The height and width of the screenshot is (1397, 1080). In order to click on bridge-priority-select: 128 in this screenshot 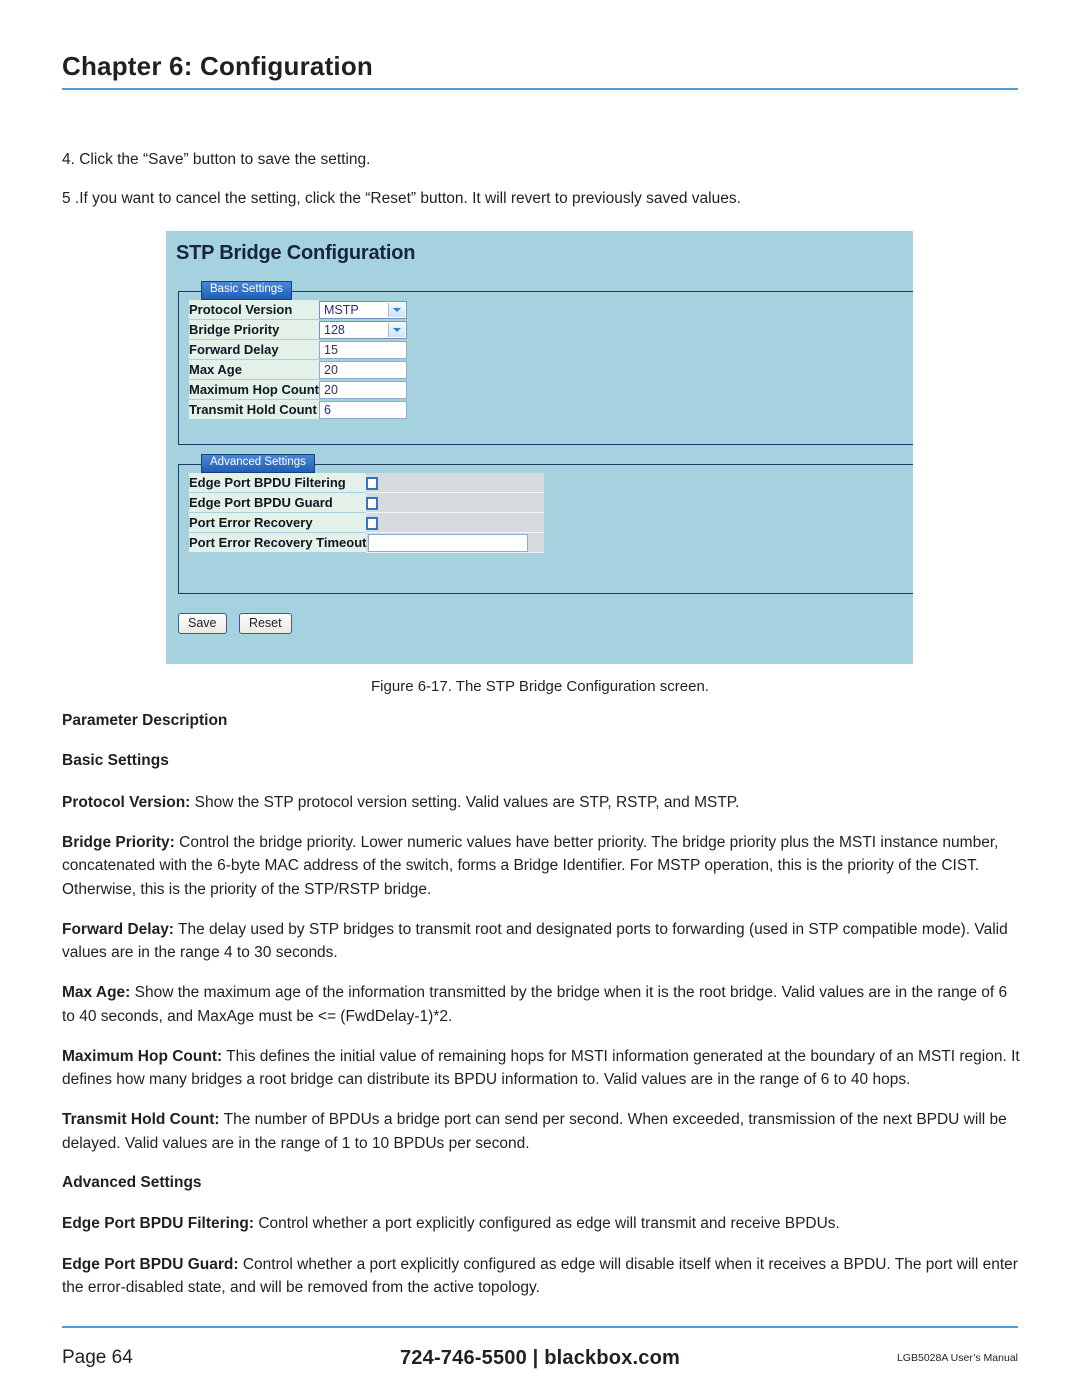, I will do `click(363, 329)`.